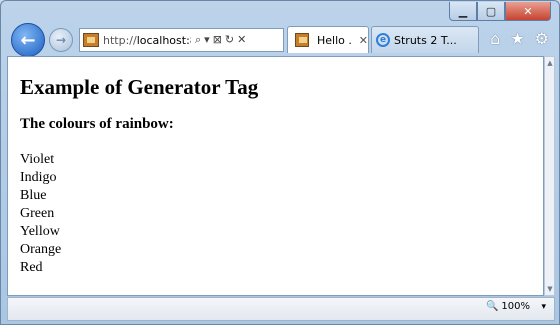  Describe the element at coordinates (198, 40) in the screenshot. I see `search-icon: ⌕` at that location.